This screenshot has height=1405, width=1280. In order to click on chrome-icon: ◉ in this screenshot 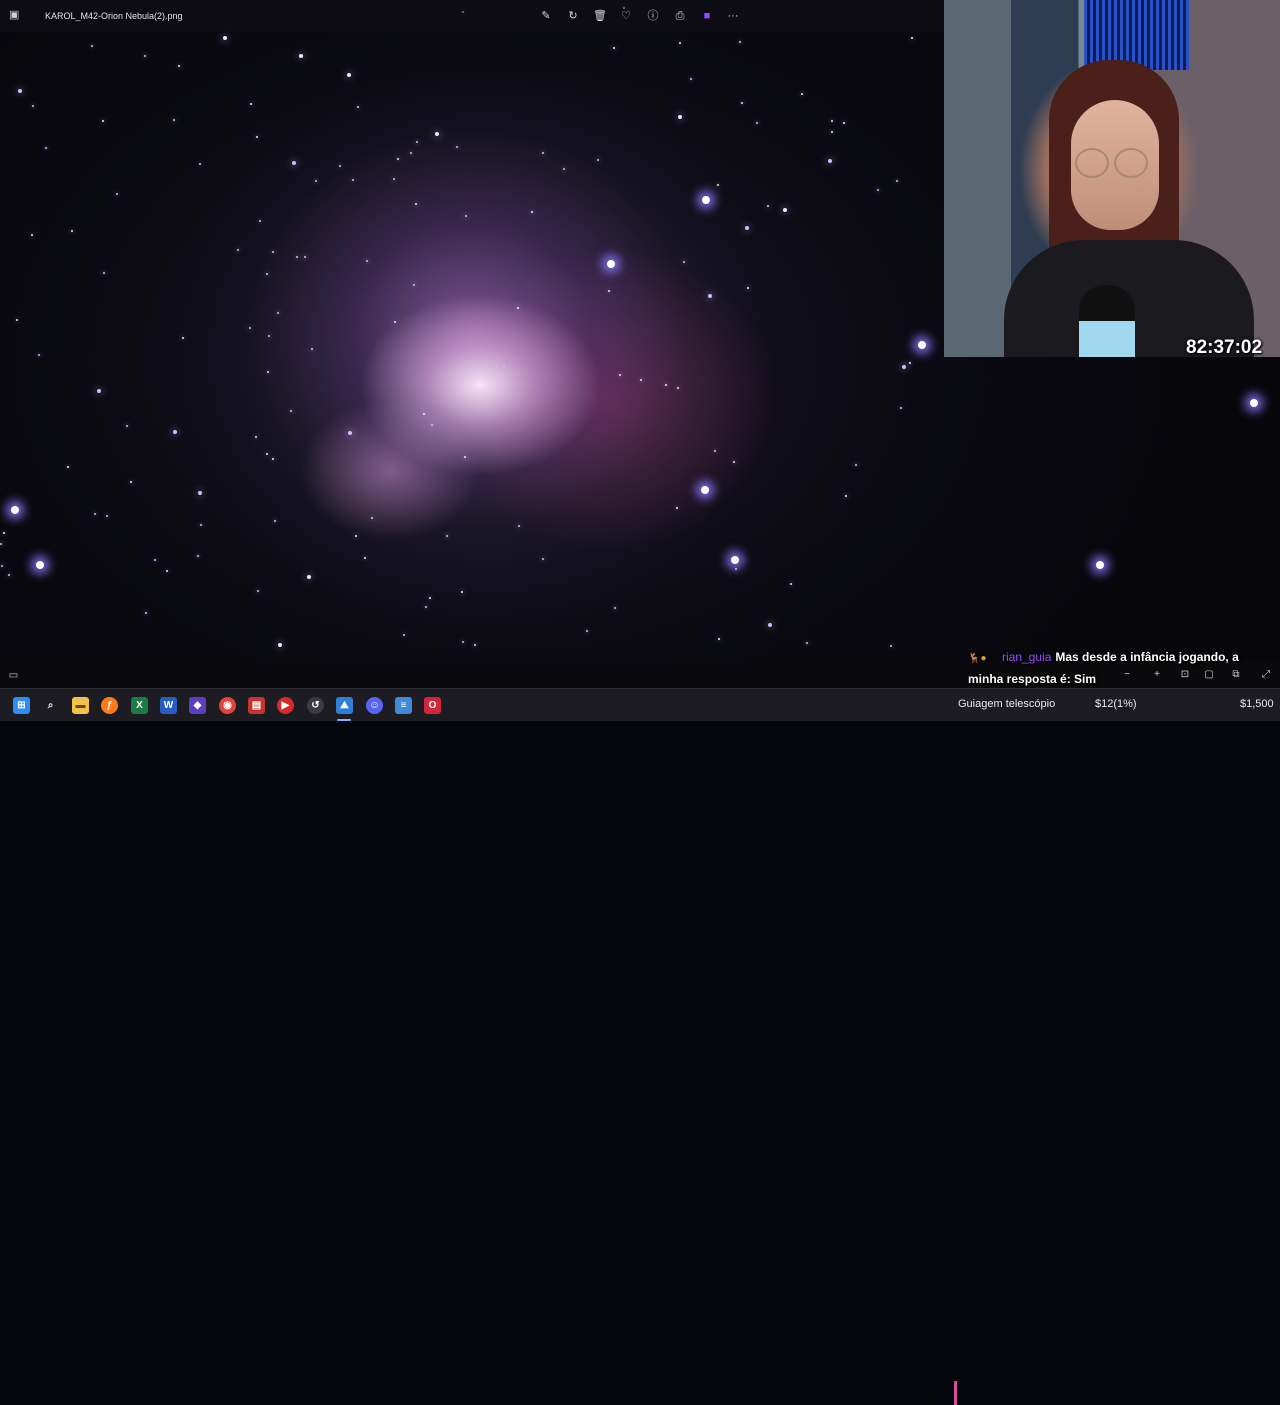, I will do `click(227, 705)`.